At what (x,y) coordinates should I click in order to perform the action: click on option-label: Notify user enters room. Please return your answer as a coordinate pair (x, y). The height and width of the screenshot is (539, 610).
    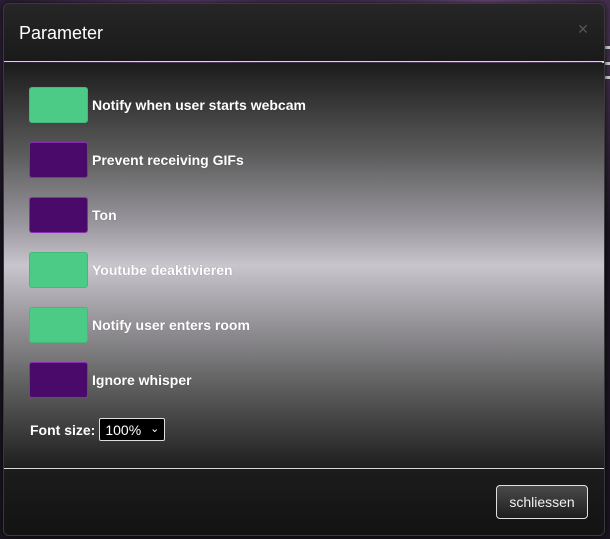
    Looking at the image, I should click on (171, 325).